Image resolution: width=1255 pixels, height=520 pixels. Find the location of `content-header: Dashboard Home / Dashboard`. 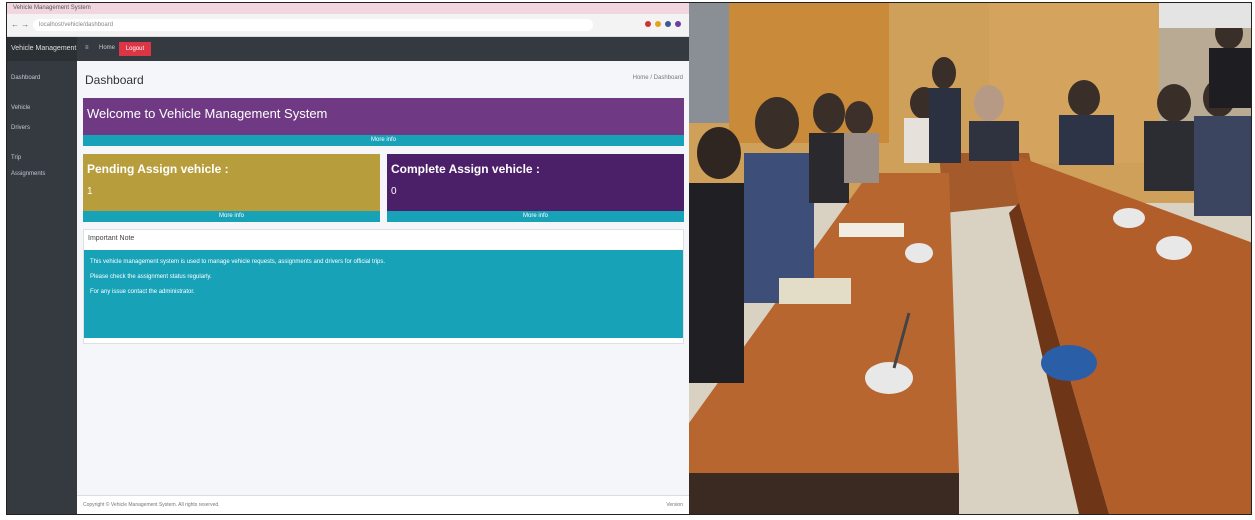

content-header: Dashboard Home / Dashboard is located at coordinates (383, 79).